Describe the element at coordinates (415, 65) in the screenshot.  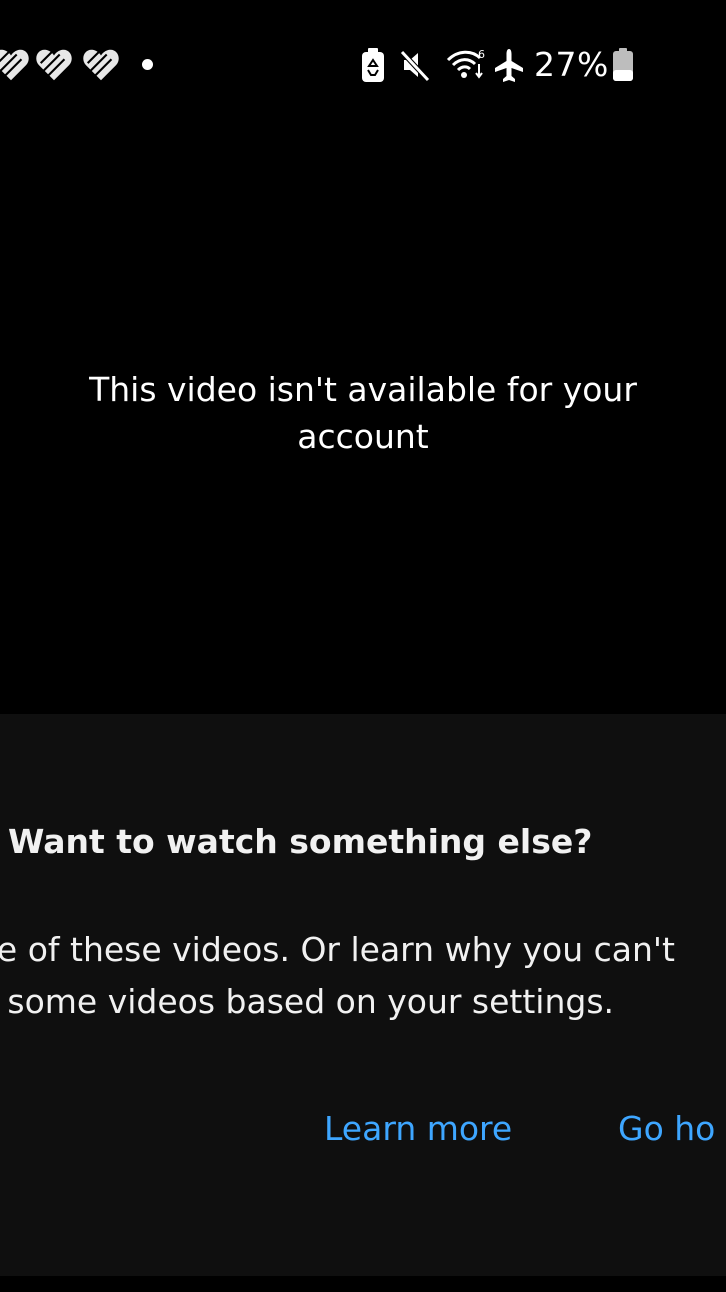
I see `mute-icon` at that location.